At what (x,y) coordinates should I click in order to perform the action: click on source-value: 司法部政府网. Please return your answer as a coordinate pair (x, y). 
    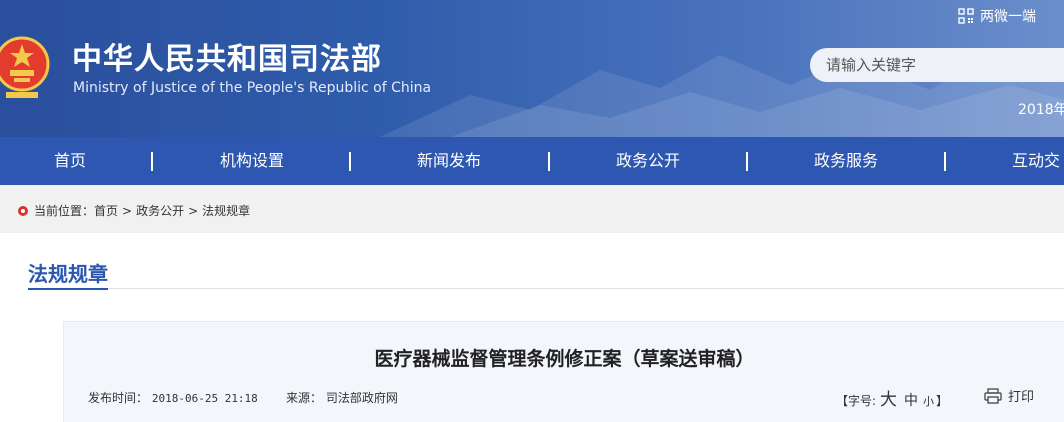
    Looking at the image, I should click on (361, 398).